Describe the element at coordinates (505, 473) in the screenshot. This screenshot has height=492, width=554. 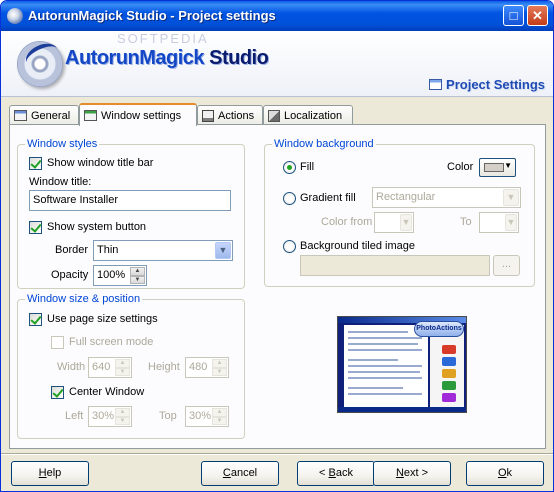
I see `ok-button: Ok` at that location.